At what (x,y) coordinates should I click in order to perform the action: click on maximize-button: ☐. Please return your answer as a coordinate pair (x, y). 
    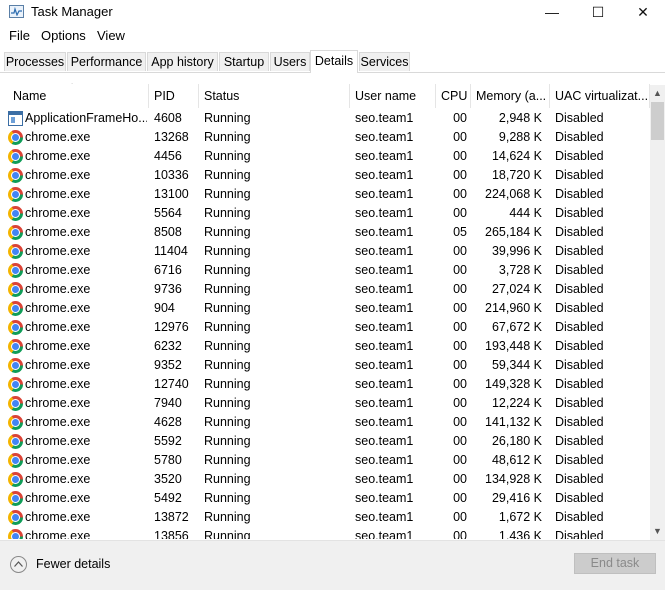
    Looking at the image, I should click on (598, 12).